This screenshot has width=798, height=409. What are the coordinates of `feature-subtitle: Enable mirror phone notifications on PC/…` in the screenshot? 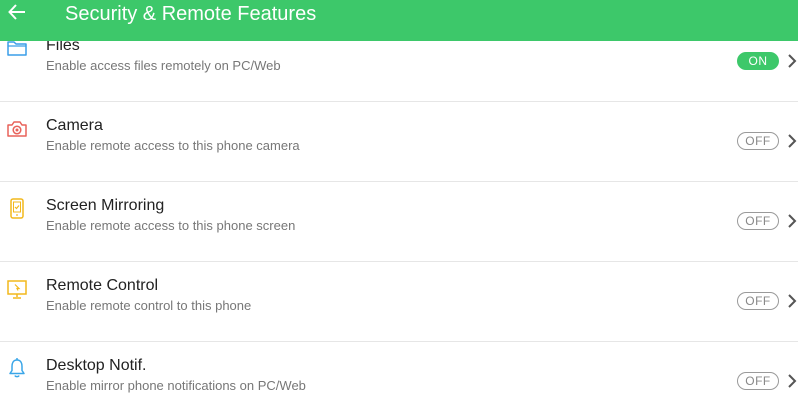 It's located at (176, 385).